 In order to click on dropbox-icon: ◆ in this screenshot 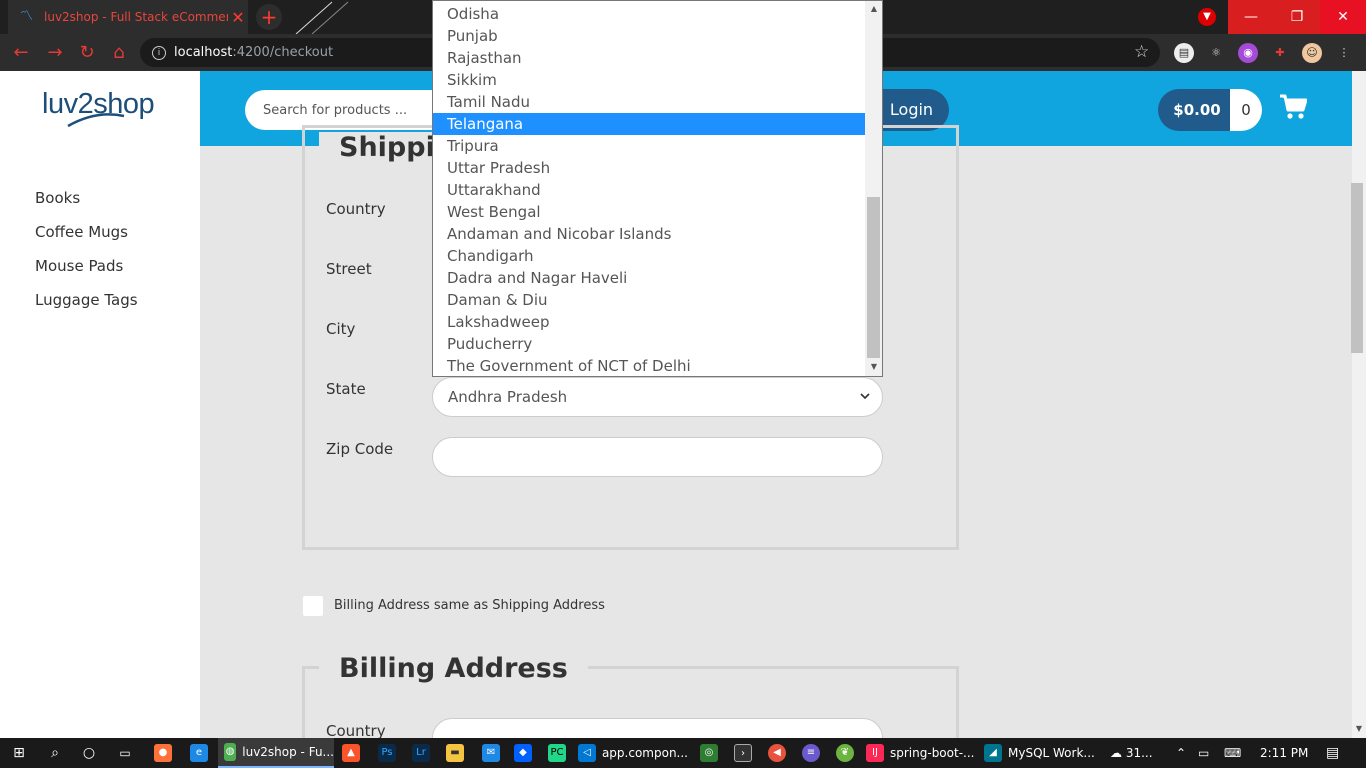, I will do `click(523, 753)`.